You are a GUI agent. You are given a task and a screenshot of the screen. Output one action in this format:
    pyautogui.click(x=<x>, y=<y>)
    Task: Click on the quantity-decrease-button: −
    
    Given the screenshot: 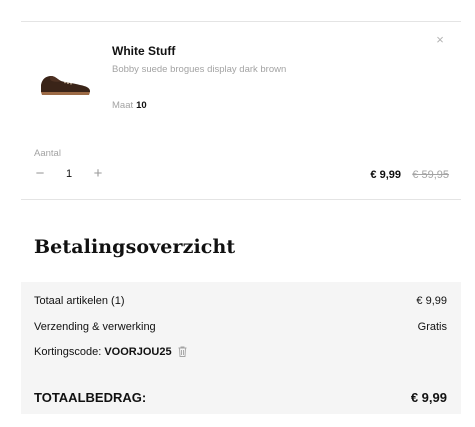 What is the action you would take?
    pyautogui.click(x=40, y=174)
    